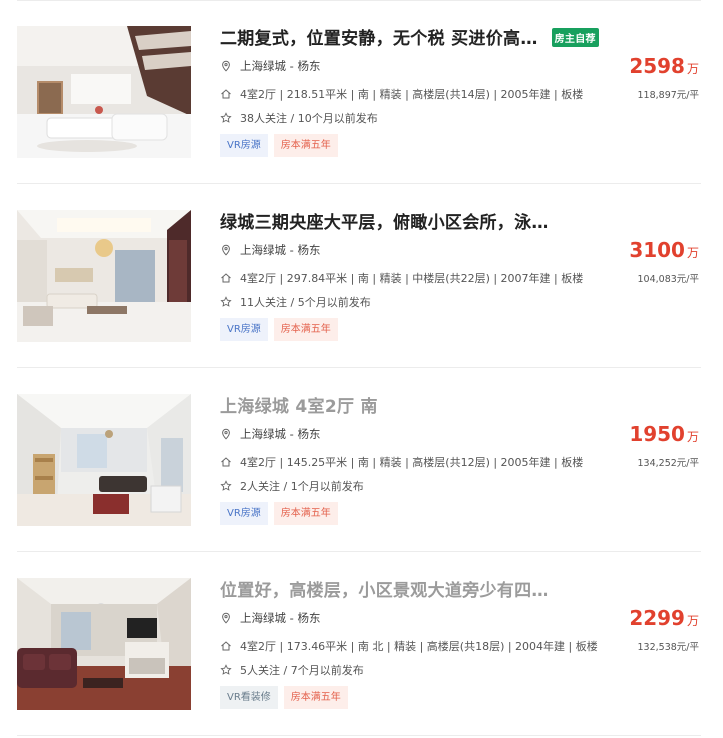 This screenshot has height=738, width=723. What do you see at coordinates (668, 463) in the screenshot?
I see `unit-price: 134,252元/平` at bounding box center [668, 463].